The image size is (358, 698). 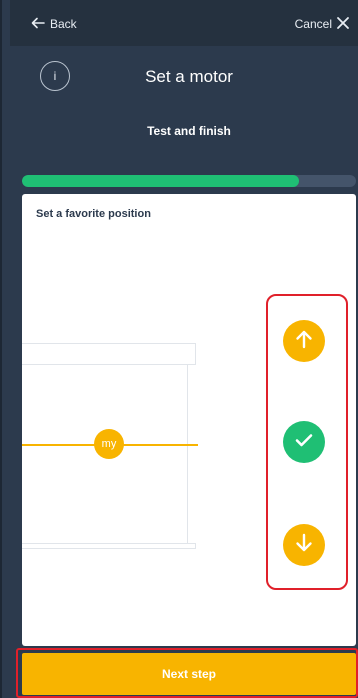 What do you see at coordinates (109, 354) in the screenshot?
I see `blind-housing` at bounding box center [109, 354].